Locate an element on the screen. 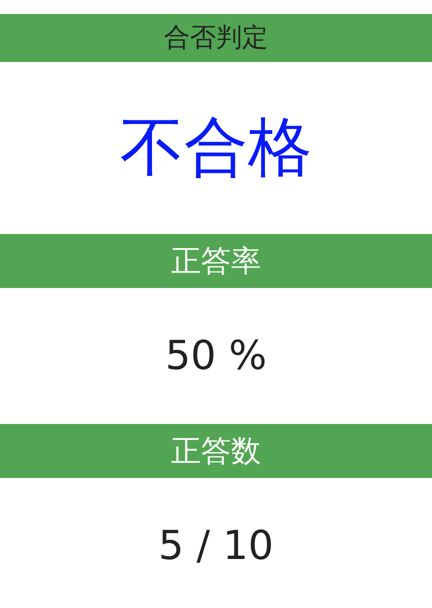 The width and height of the screenshot is (432, 608). section-header: 正答率 is located at coordinates (216, 261).